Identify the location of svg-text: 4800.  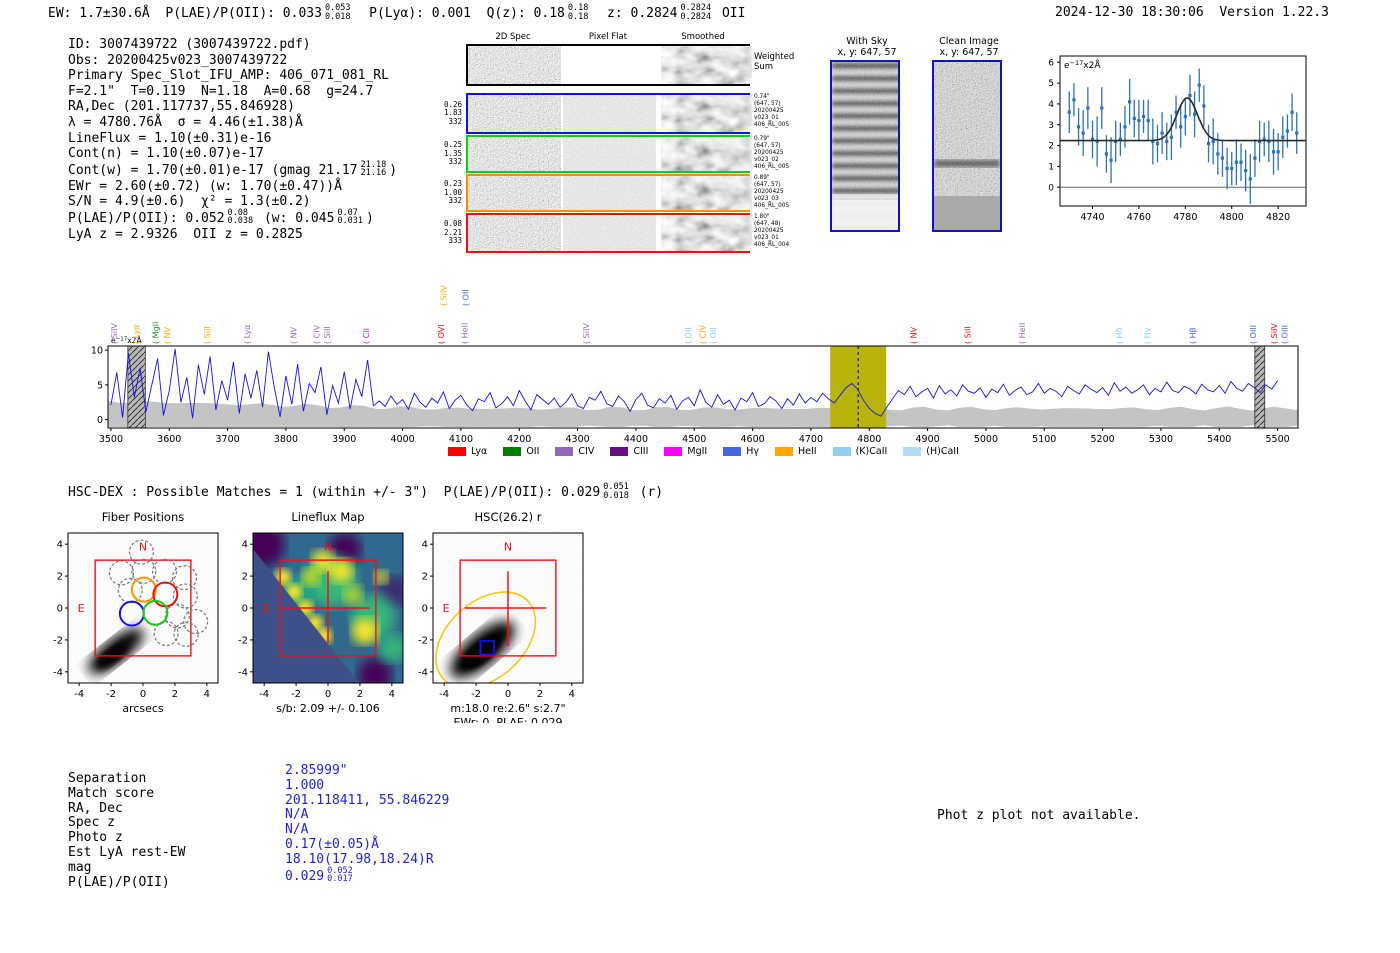
(869, 439).